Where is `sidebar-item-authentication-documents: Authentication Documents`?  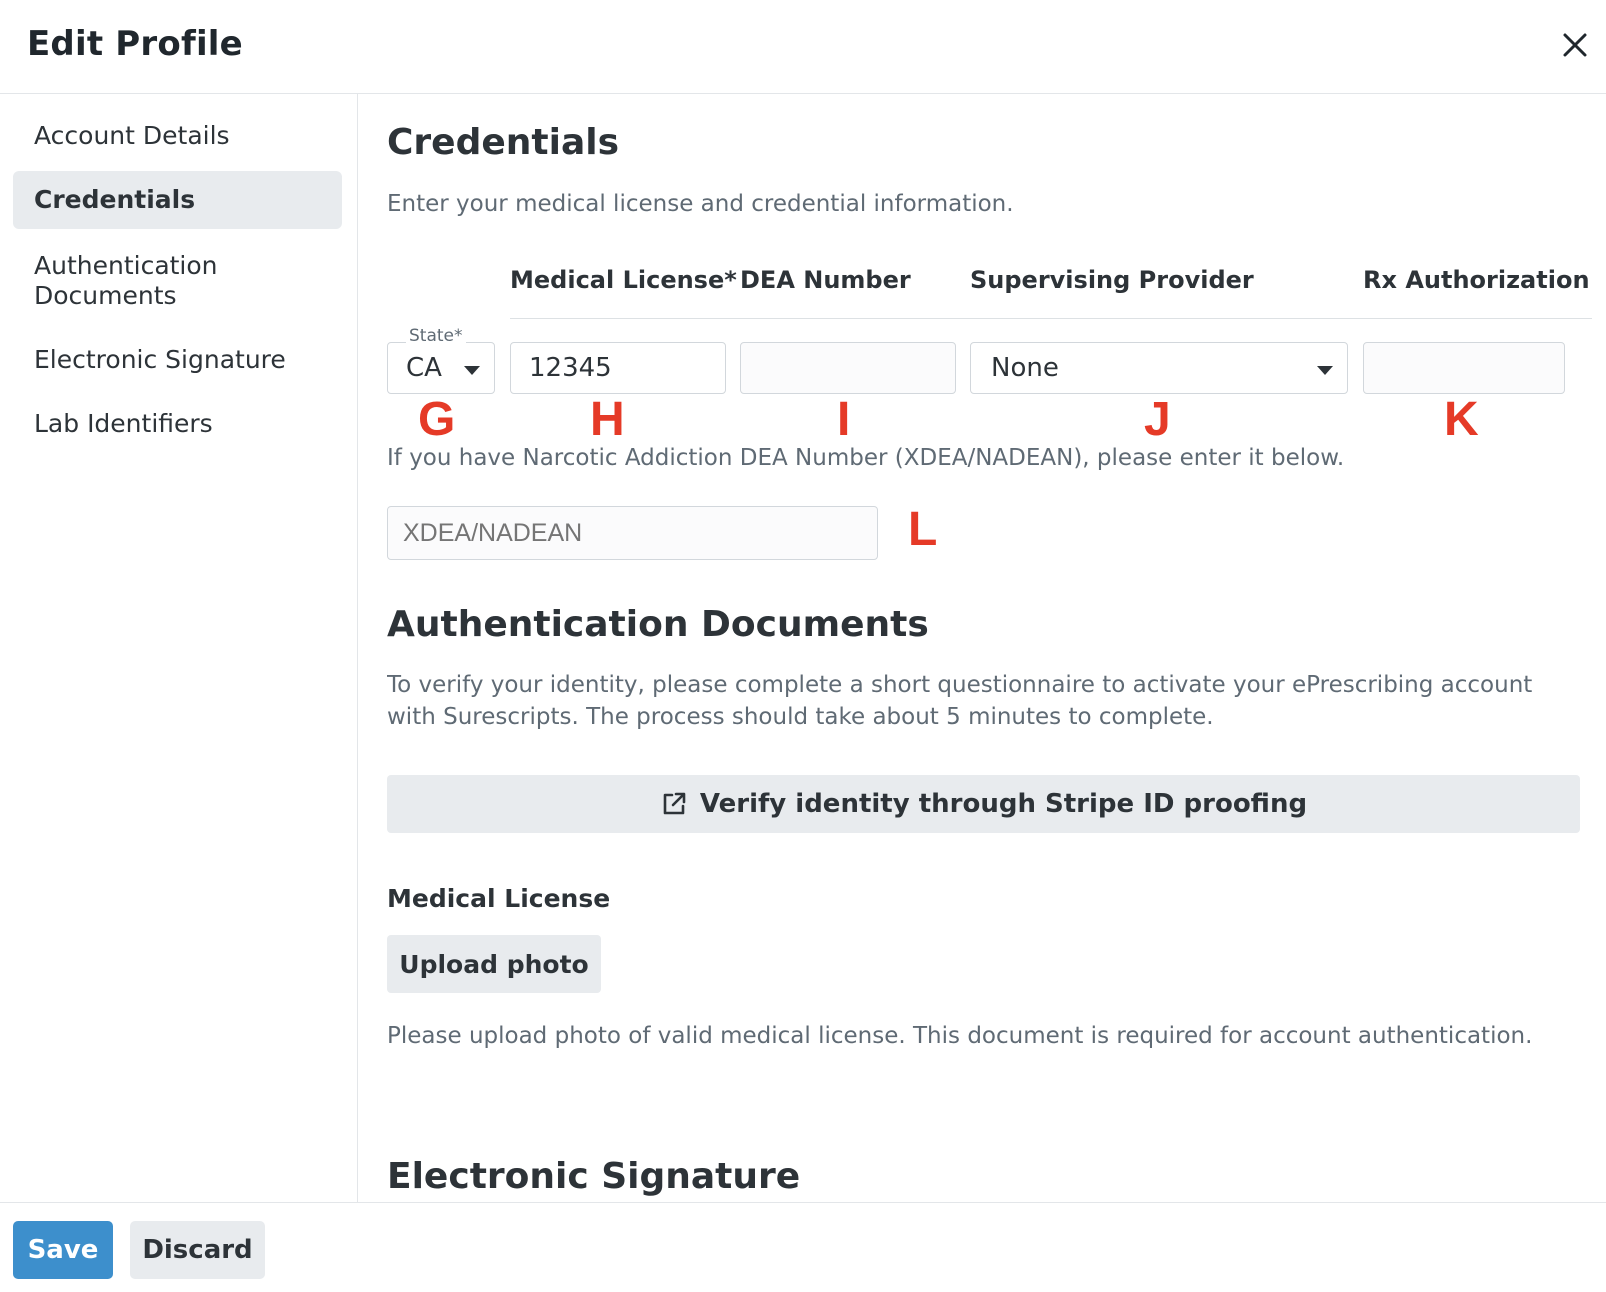 sidebar-item-authentication-documents: Authentication Documents is located at coordinates (177, 281).